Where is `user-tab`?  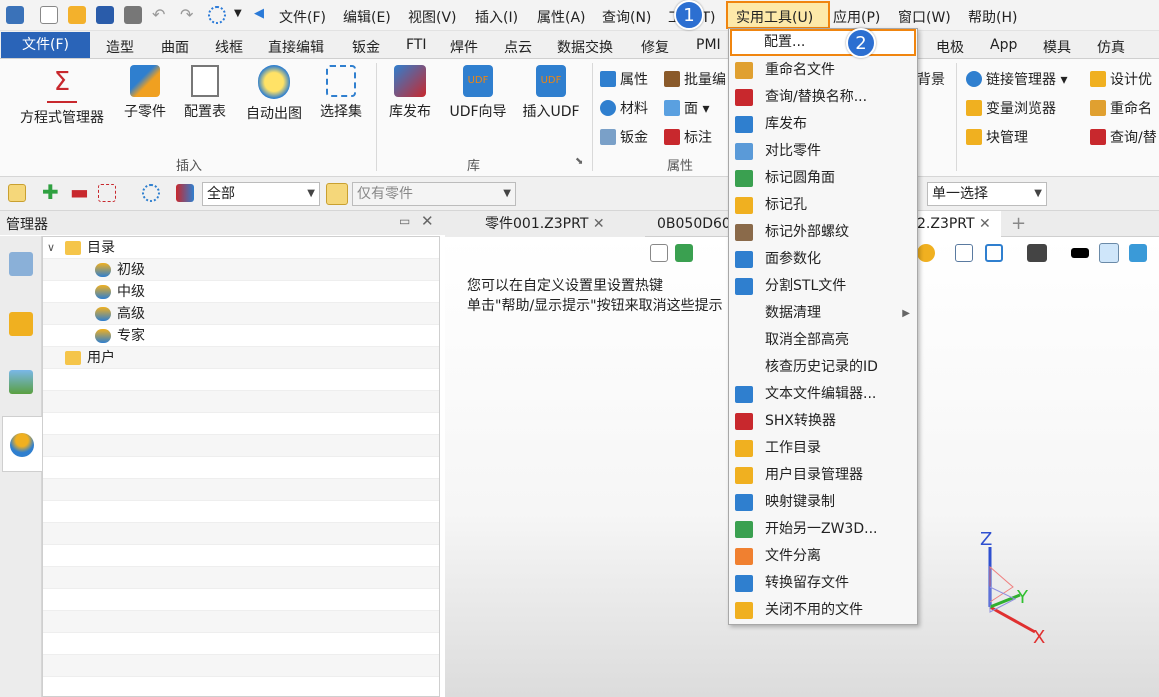
user-tab is located at coordinates (22, 444).